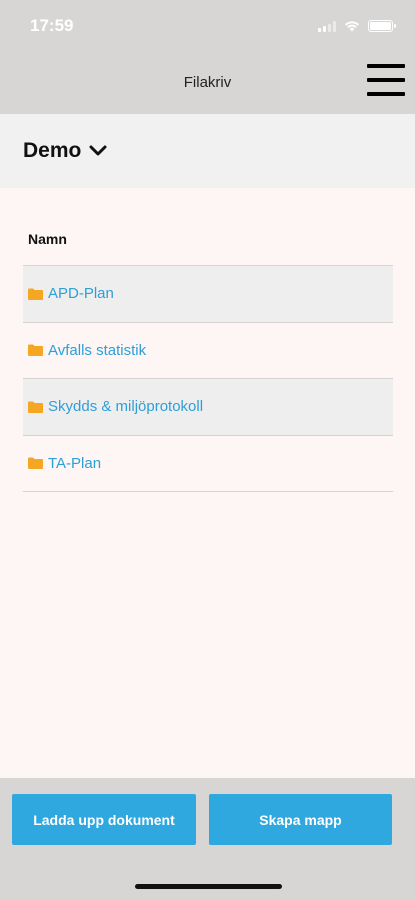  I want to click on column-header-name: Namn, so click(47, 239).